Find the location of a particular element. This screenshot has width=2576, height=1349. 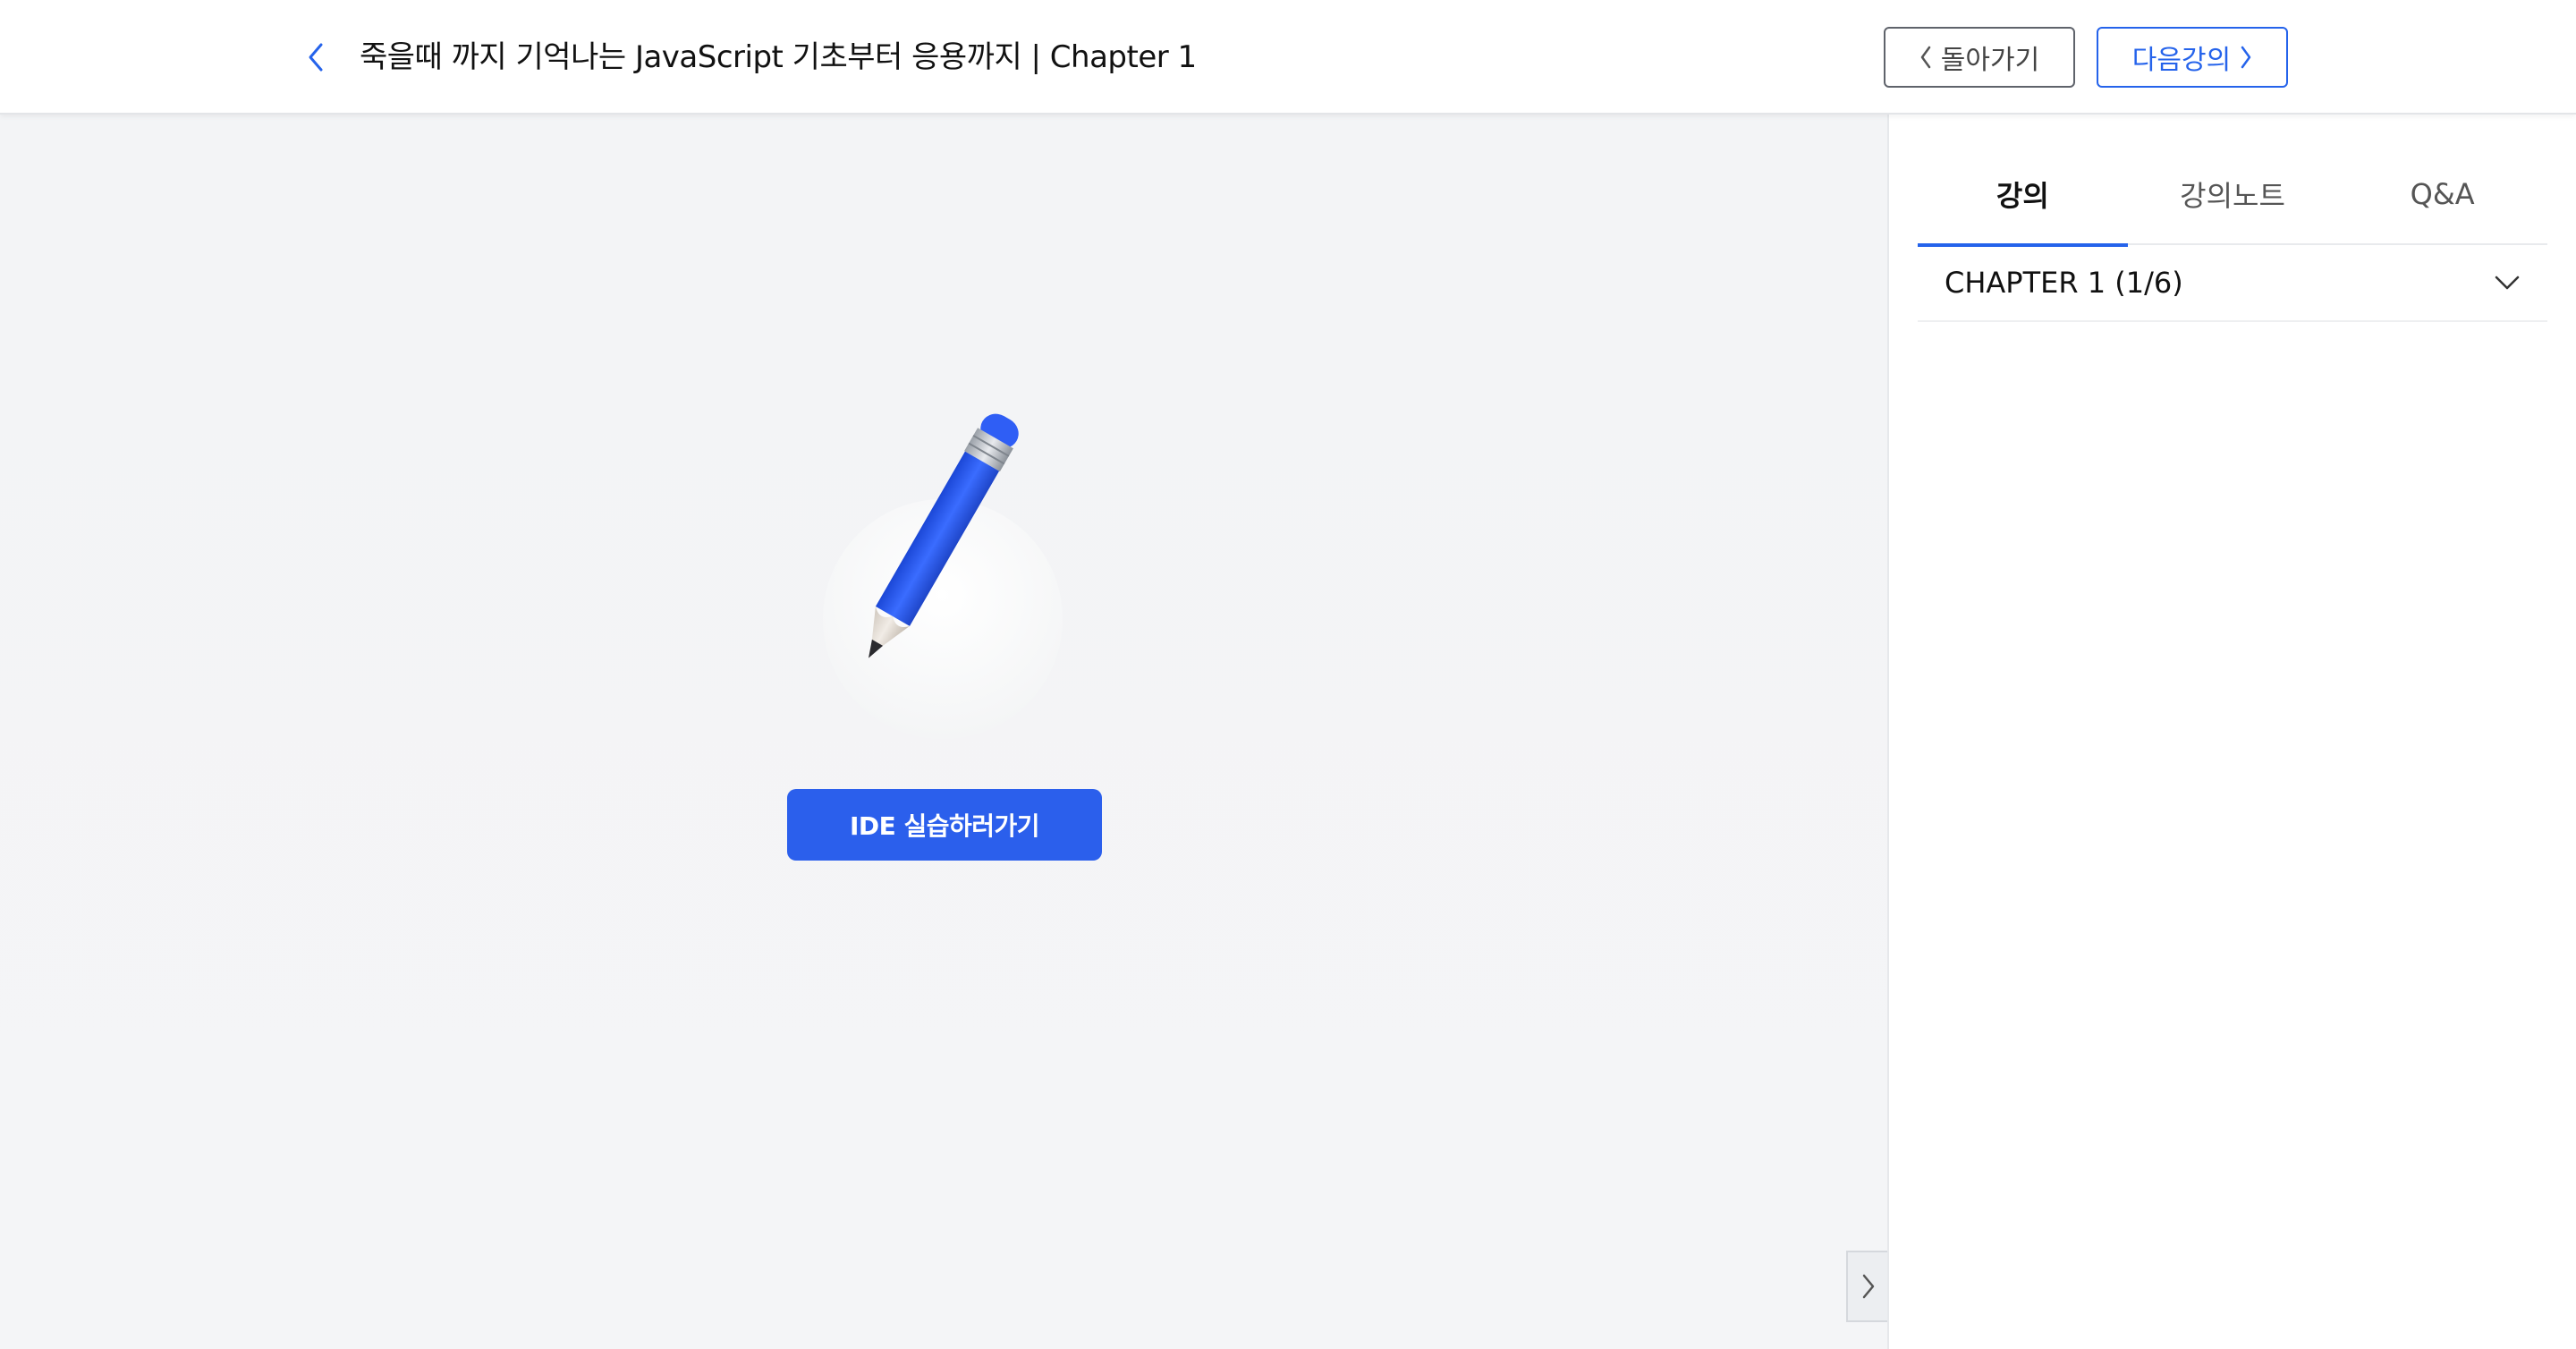

collapse-panel-button is located at coordinates (1867, 1286).